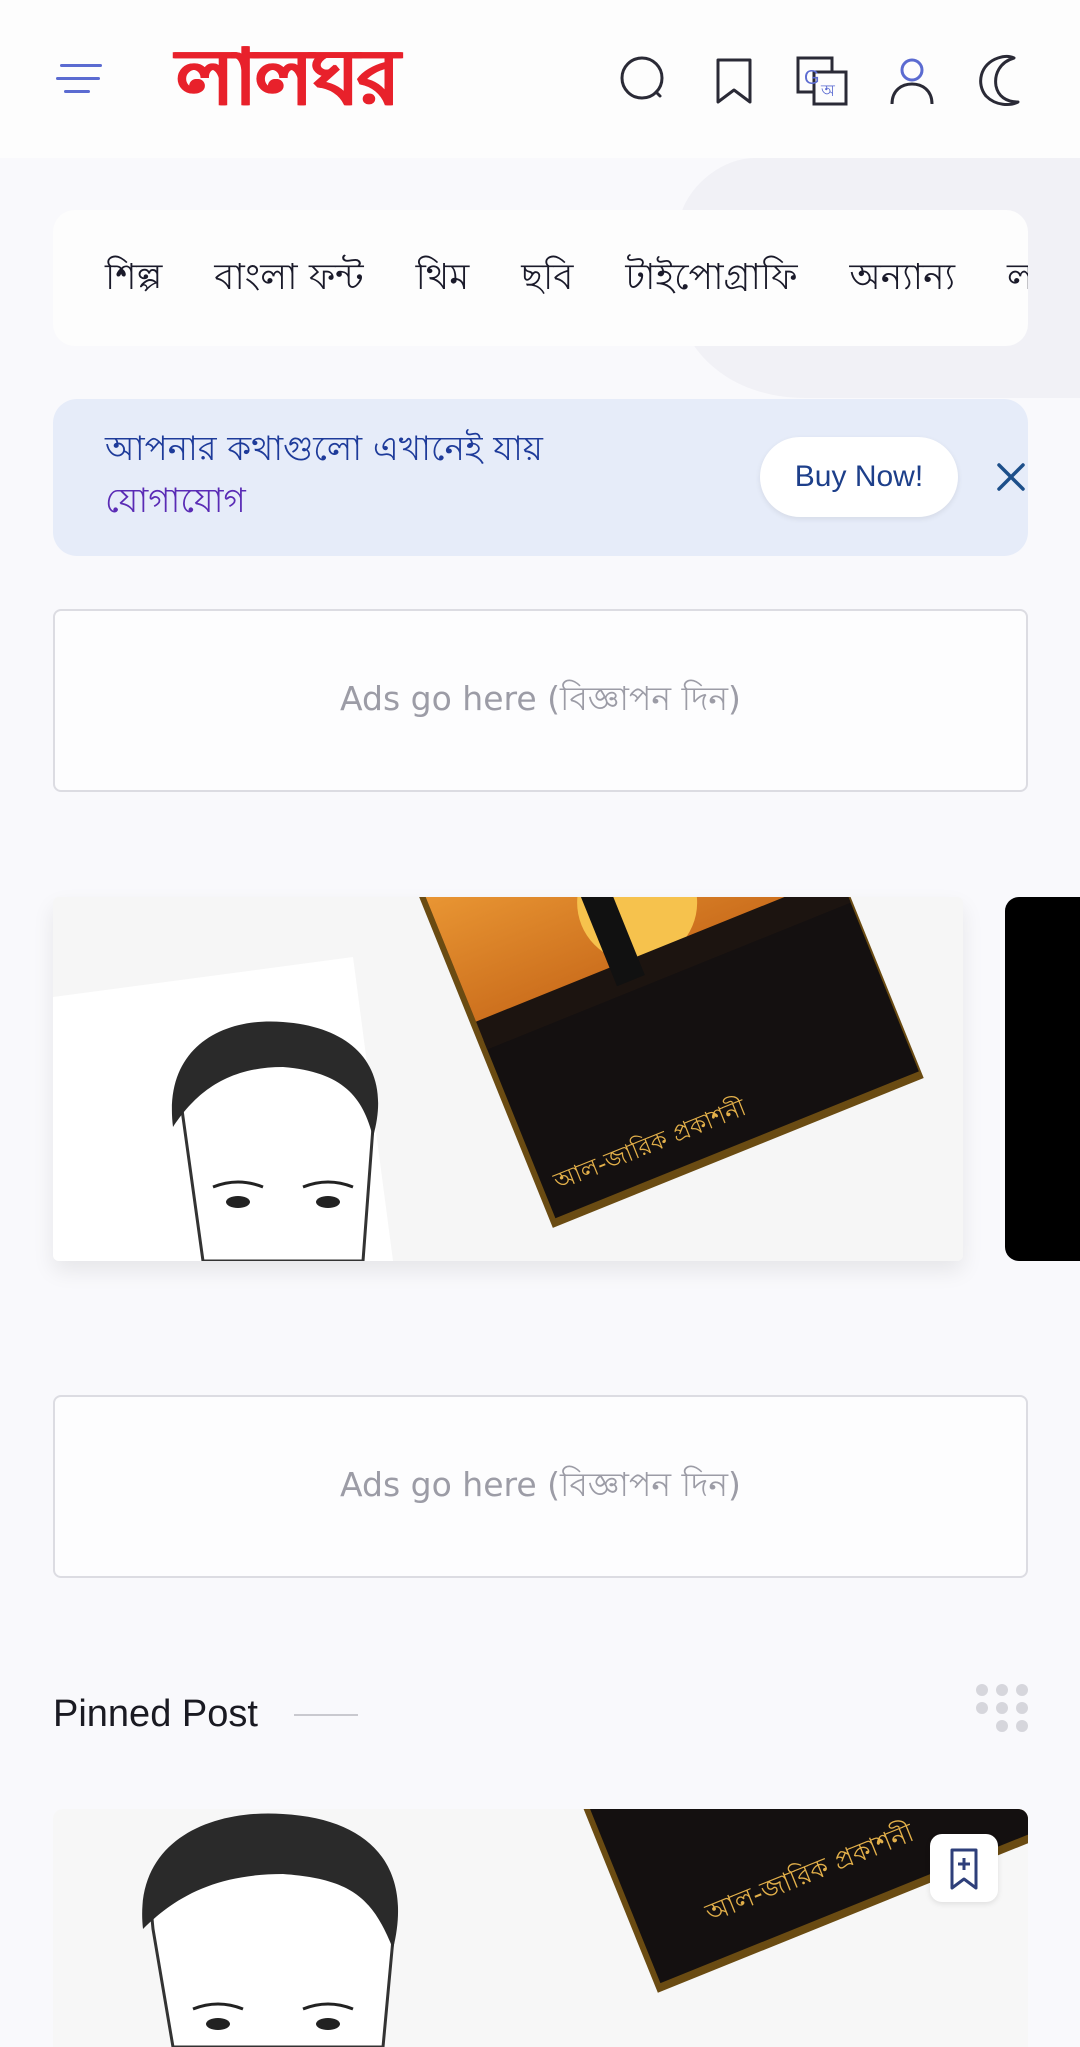  Describe the element at coordinates (902, 278) in the screenshot. I see `category-item: অন্যান্য` at that location.